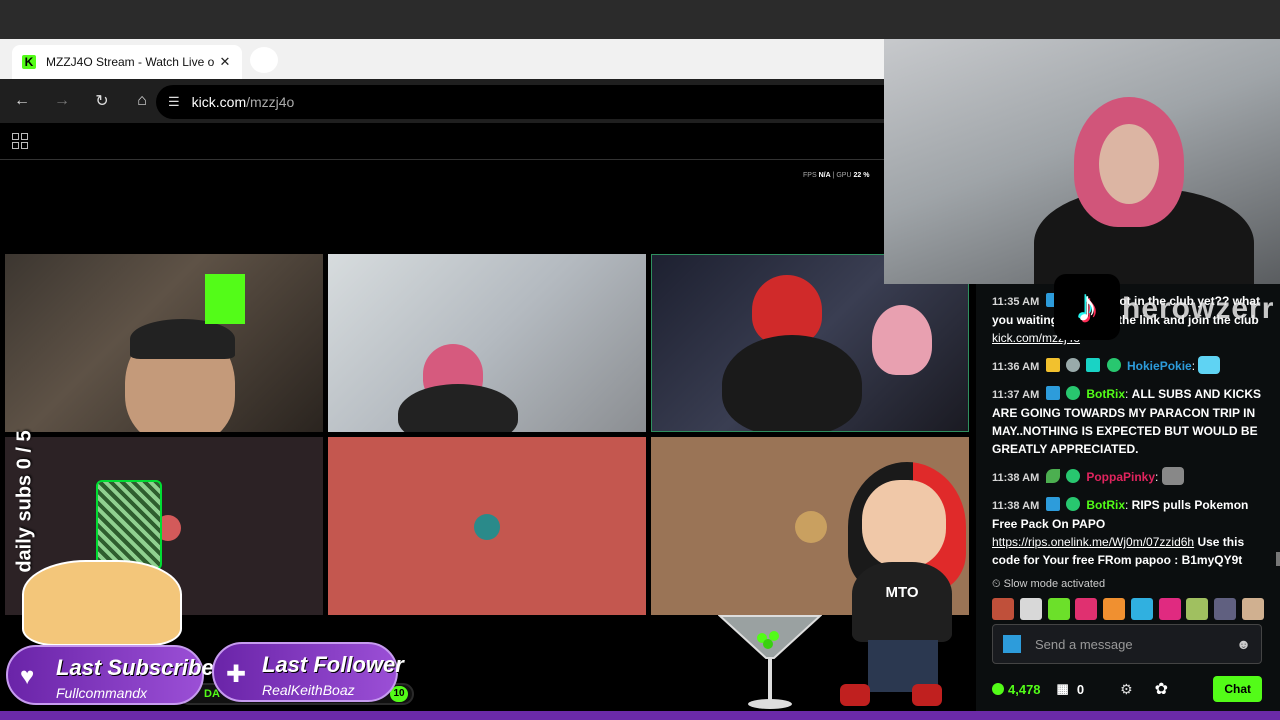 The height and width of the screenshot is (720, 1280). I want to click on mascot-character: MTO, so click(906, 584).